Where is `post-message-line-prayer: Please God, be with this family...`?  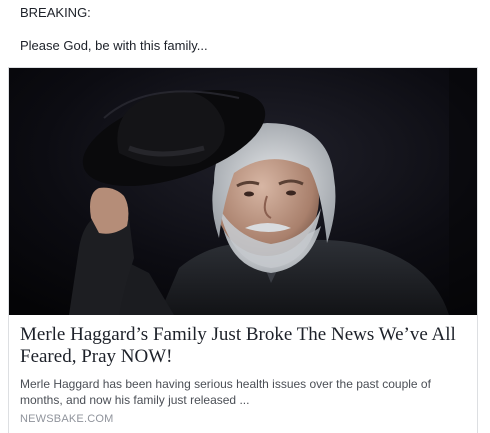
post-message-line-prayer: Please God, be with this family... is located at coordinates (114, 45).